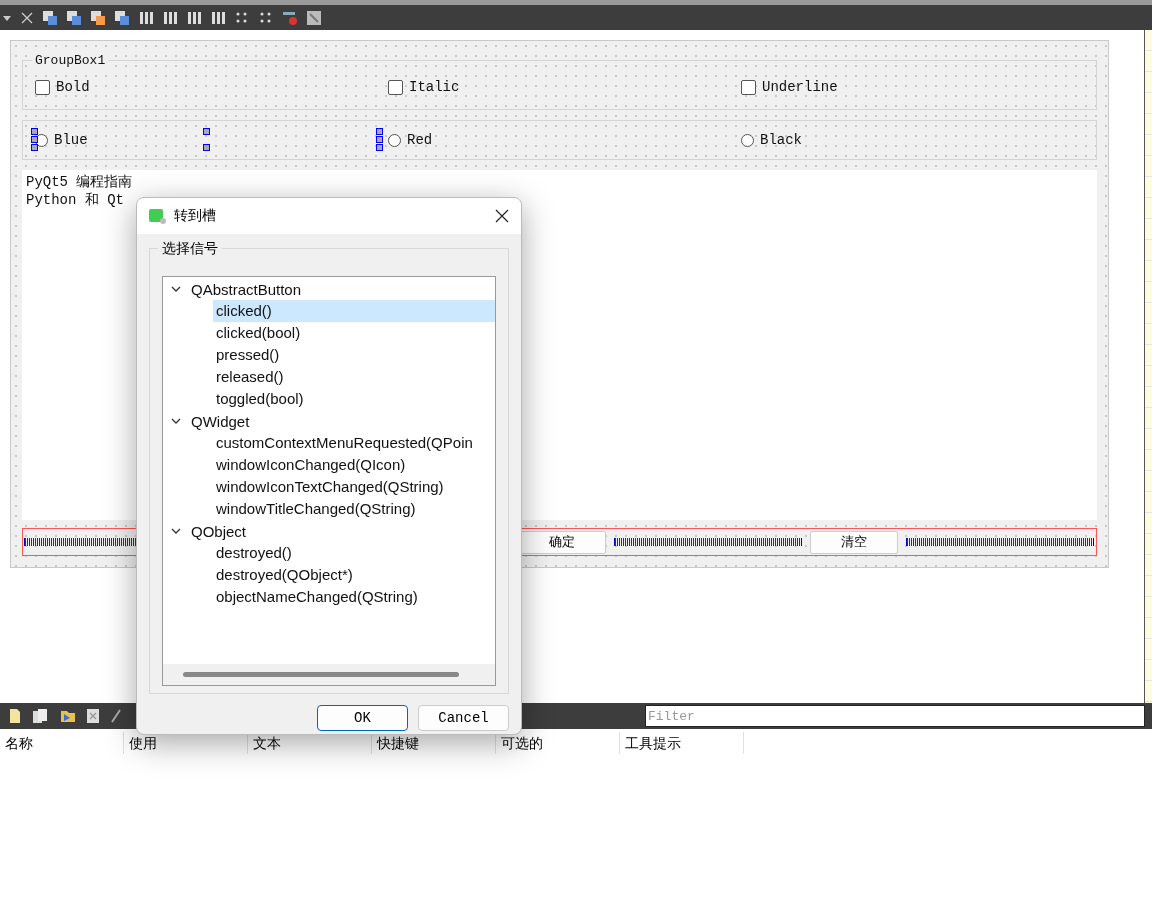 The height and width of the screenshot is (917, 1152). What do you see at coordinates (354, 311) in the screenshot?
I see `tree-item: clicked()` at bounding box center [354, 311].